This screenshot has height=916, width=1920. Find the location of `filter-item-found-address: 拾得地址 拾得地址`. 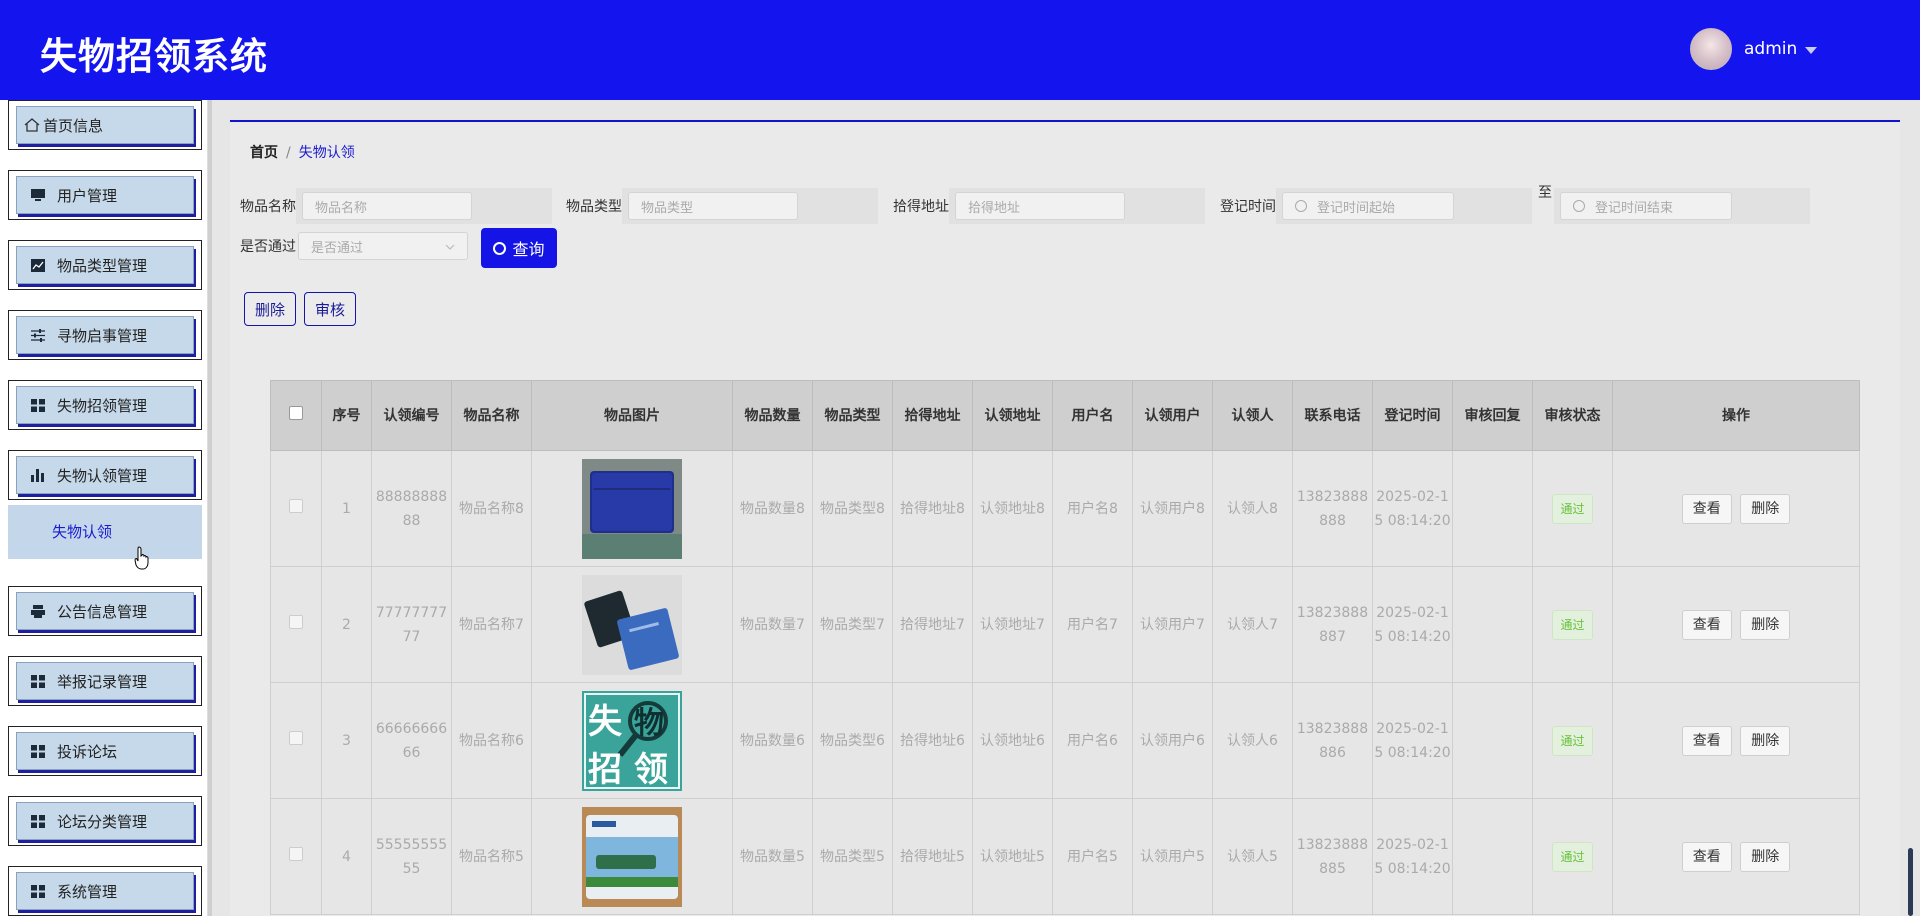

filter-item-found-address: 拾得地址 拾得地址 is located at coordinates (1049, 206).